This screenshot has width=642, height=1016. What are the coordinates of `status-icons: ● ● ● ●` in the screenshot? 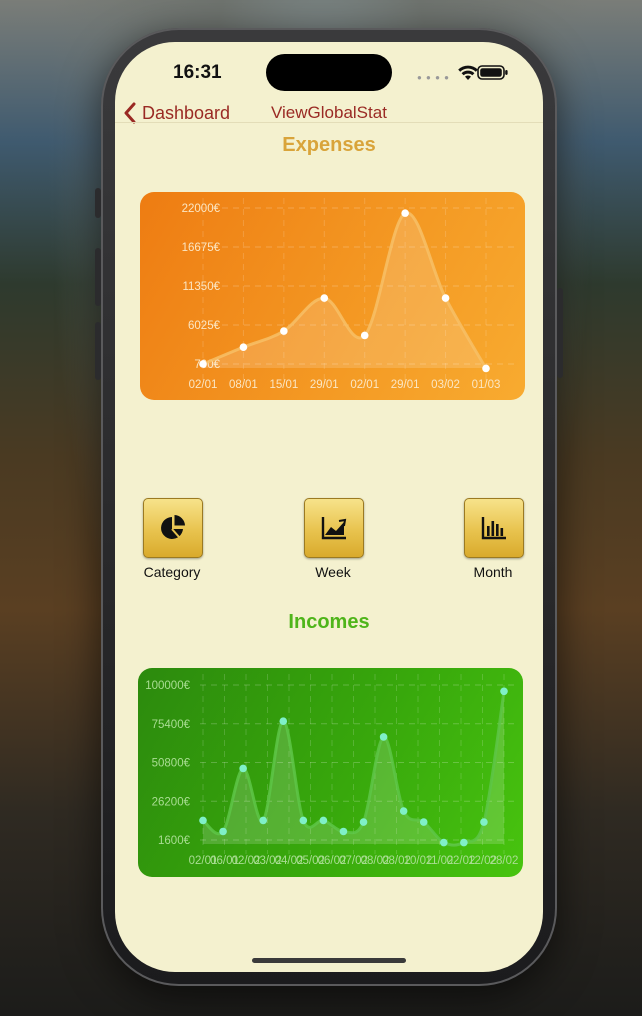 It's located at (463, 73).